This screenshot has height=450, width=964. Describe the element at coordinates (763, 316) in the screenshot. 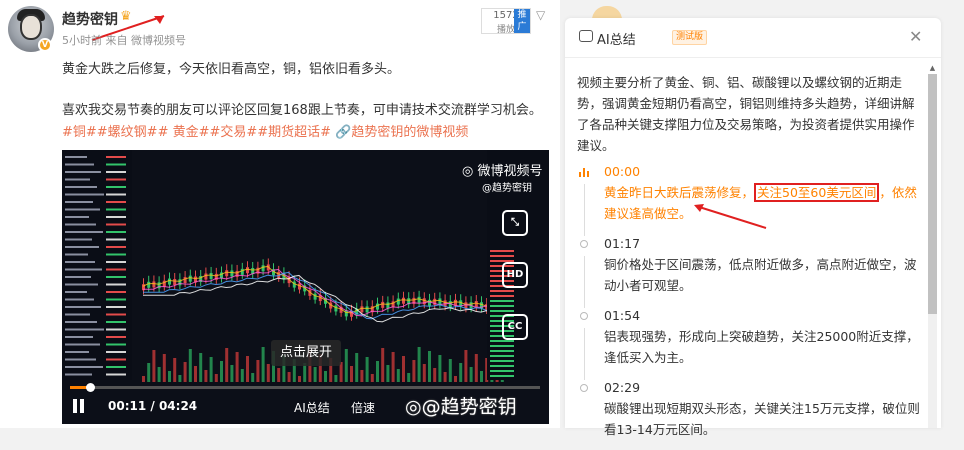

I see `timeline-time: 01:54` at that location.